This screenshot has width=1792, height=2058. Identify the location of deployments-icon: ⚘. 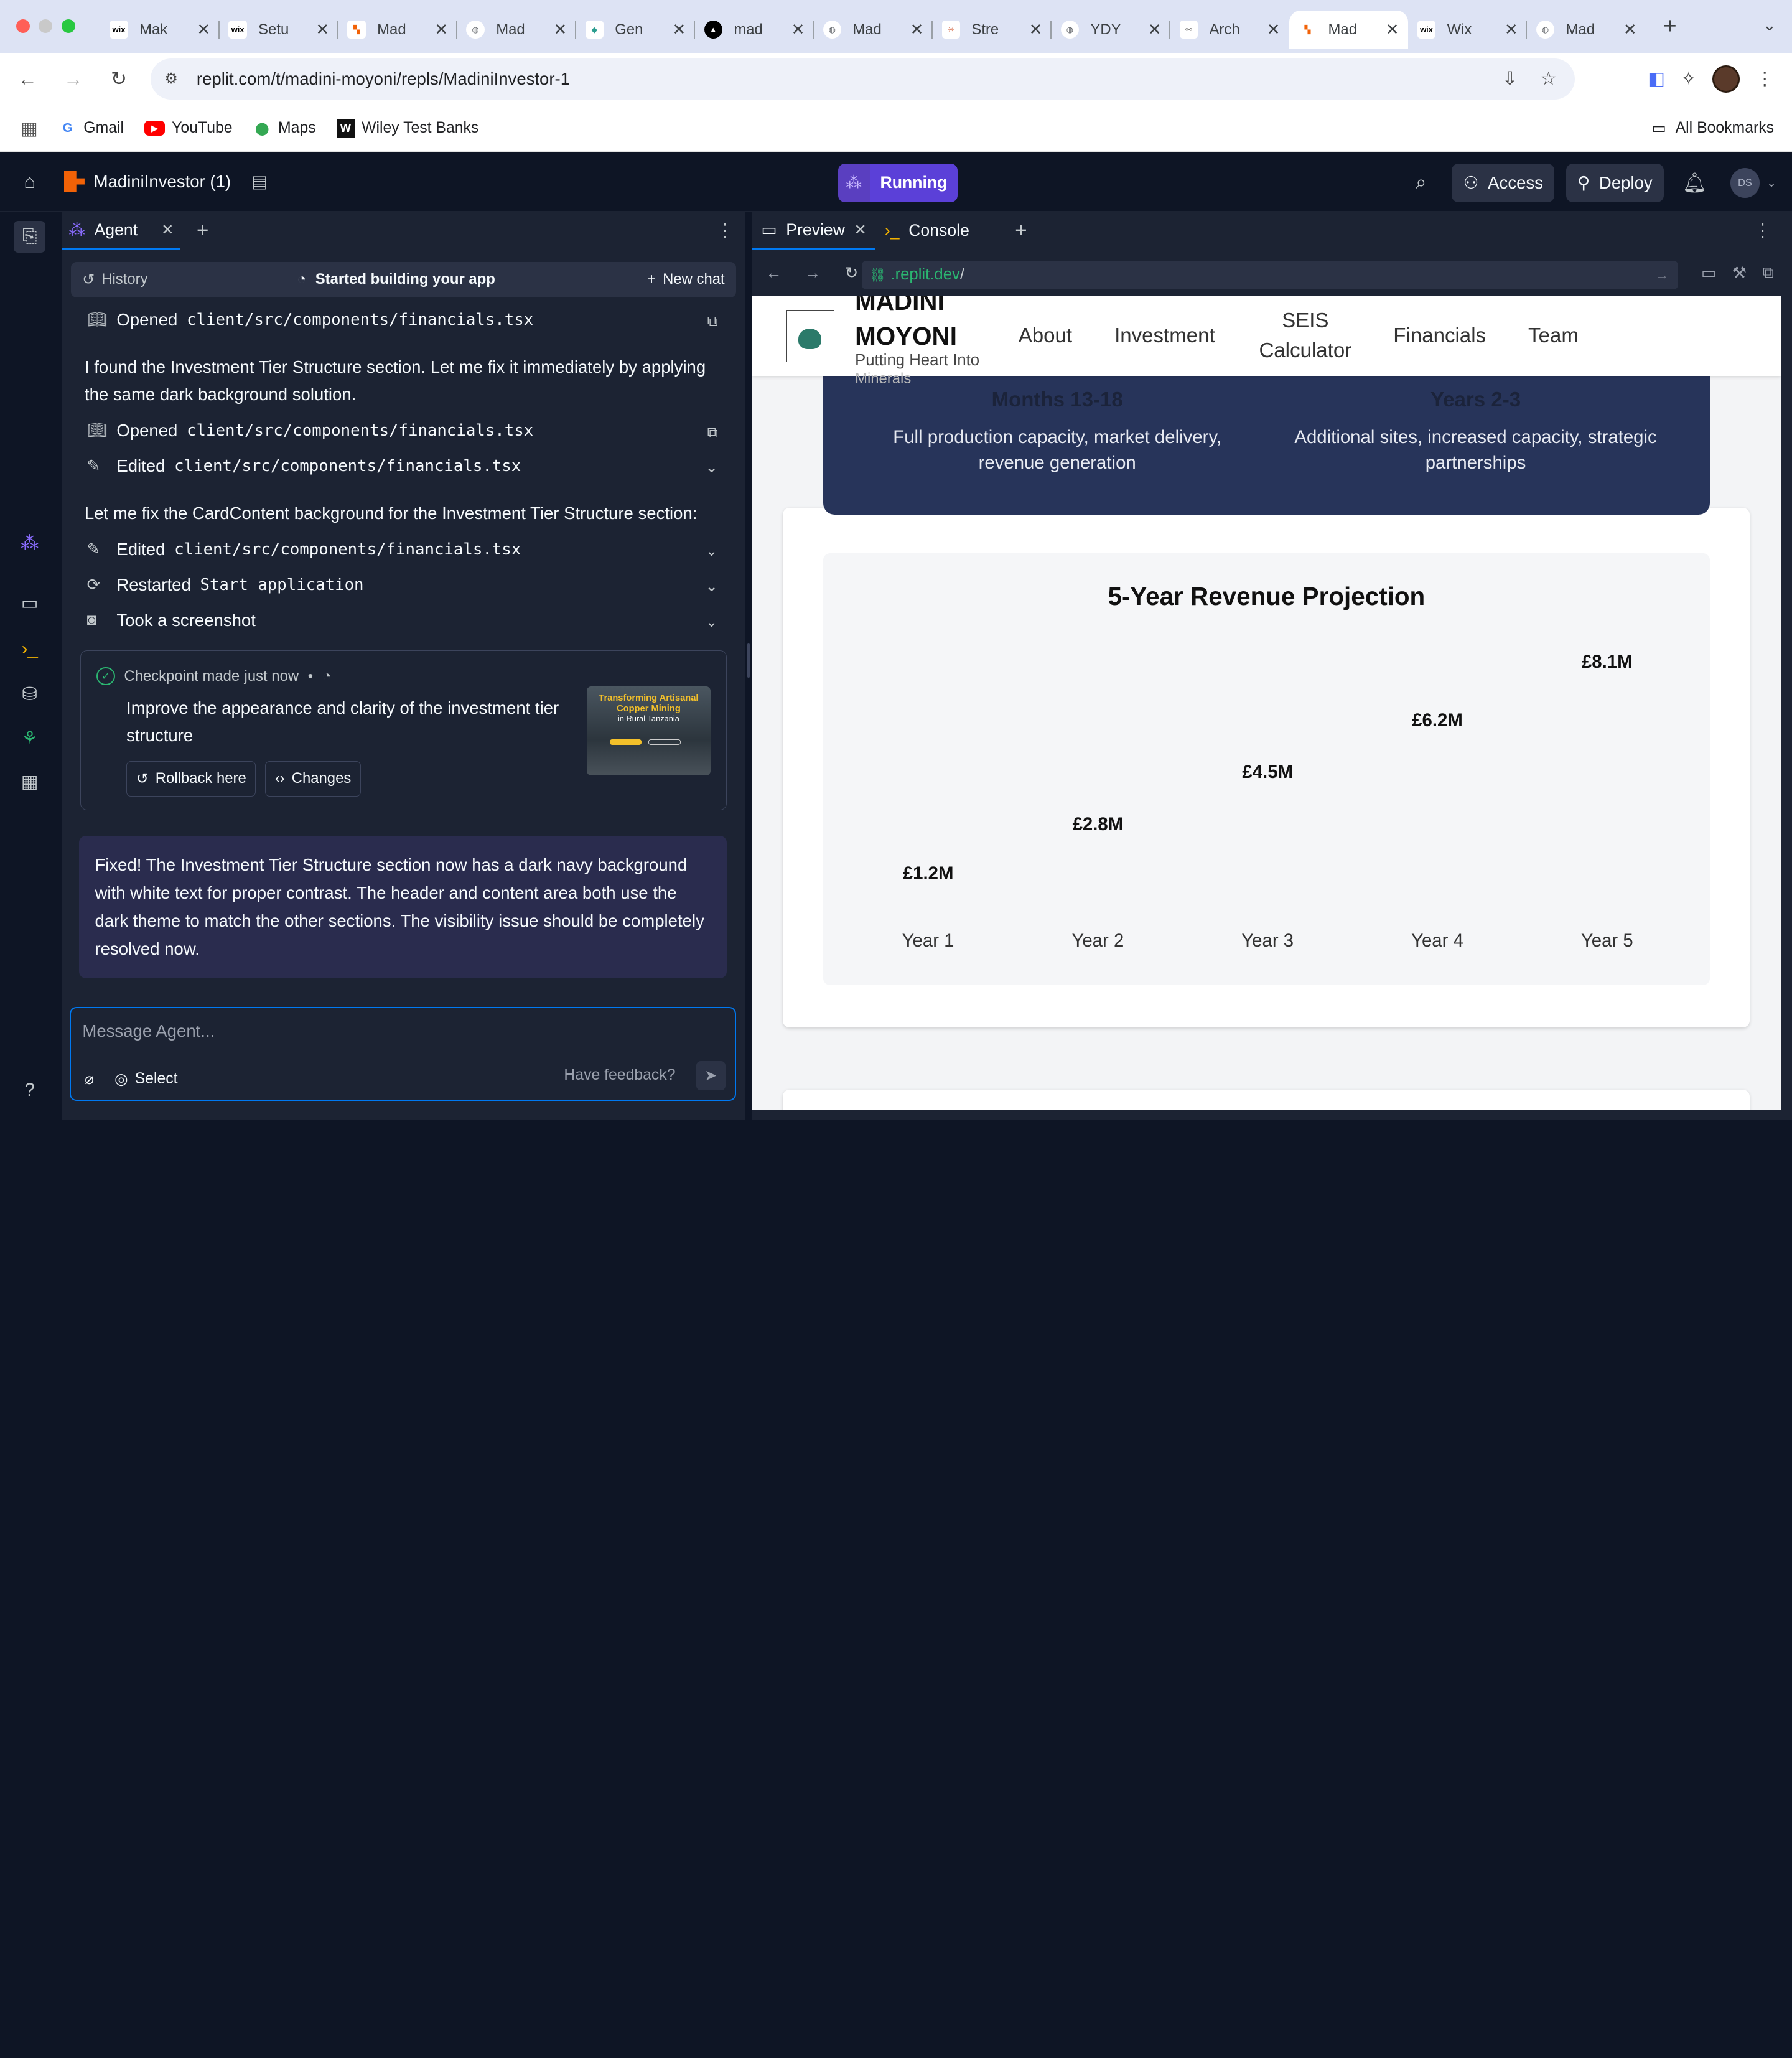
(30, 739).